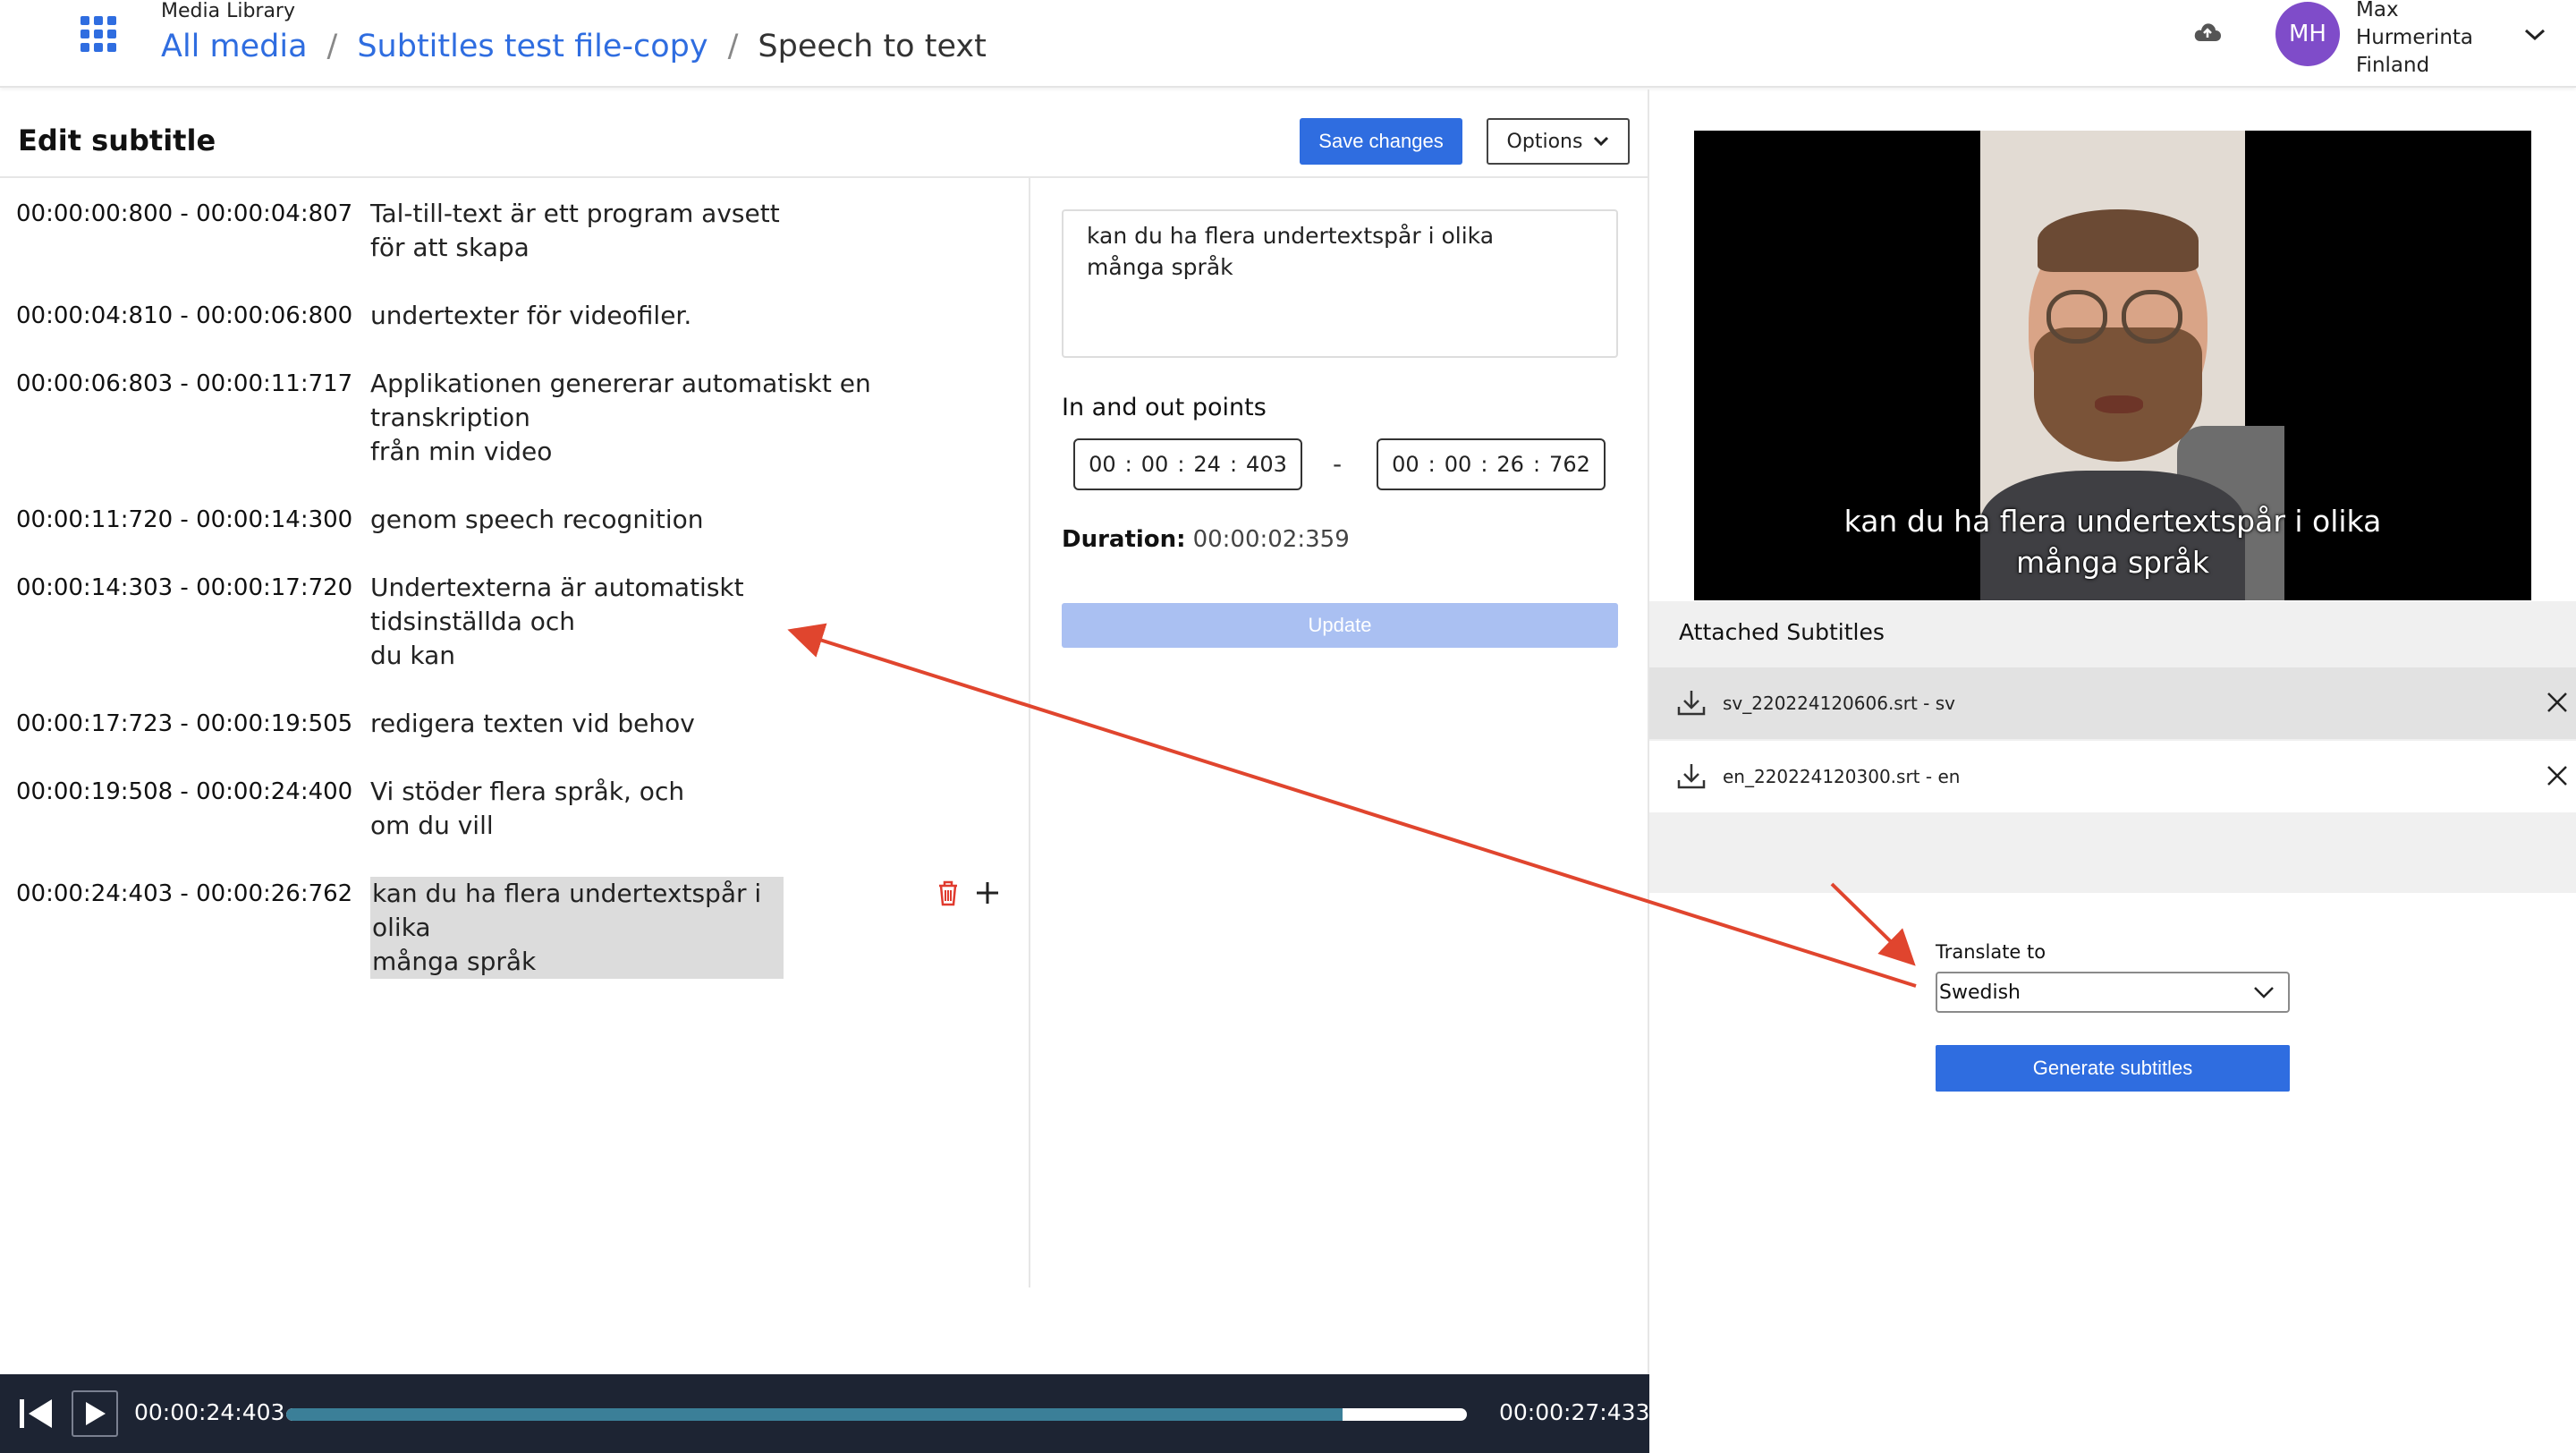 The width and height of the screenshot is (2576, 1453). Describe the element at coordinates (1164, 407) in the screenshot. I see `in-out-points-label: In and out points` at that location.